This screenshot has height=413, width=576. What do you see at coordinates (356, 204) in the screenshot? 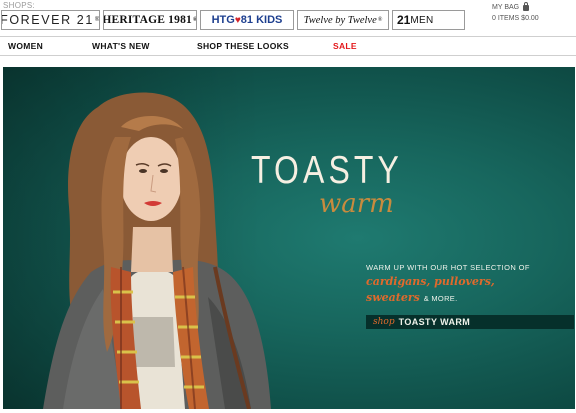
I see `headline-warm: warm` at bounding box center [356, 204].